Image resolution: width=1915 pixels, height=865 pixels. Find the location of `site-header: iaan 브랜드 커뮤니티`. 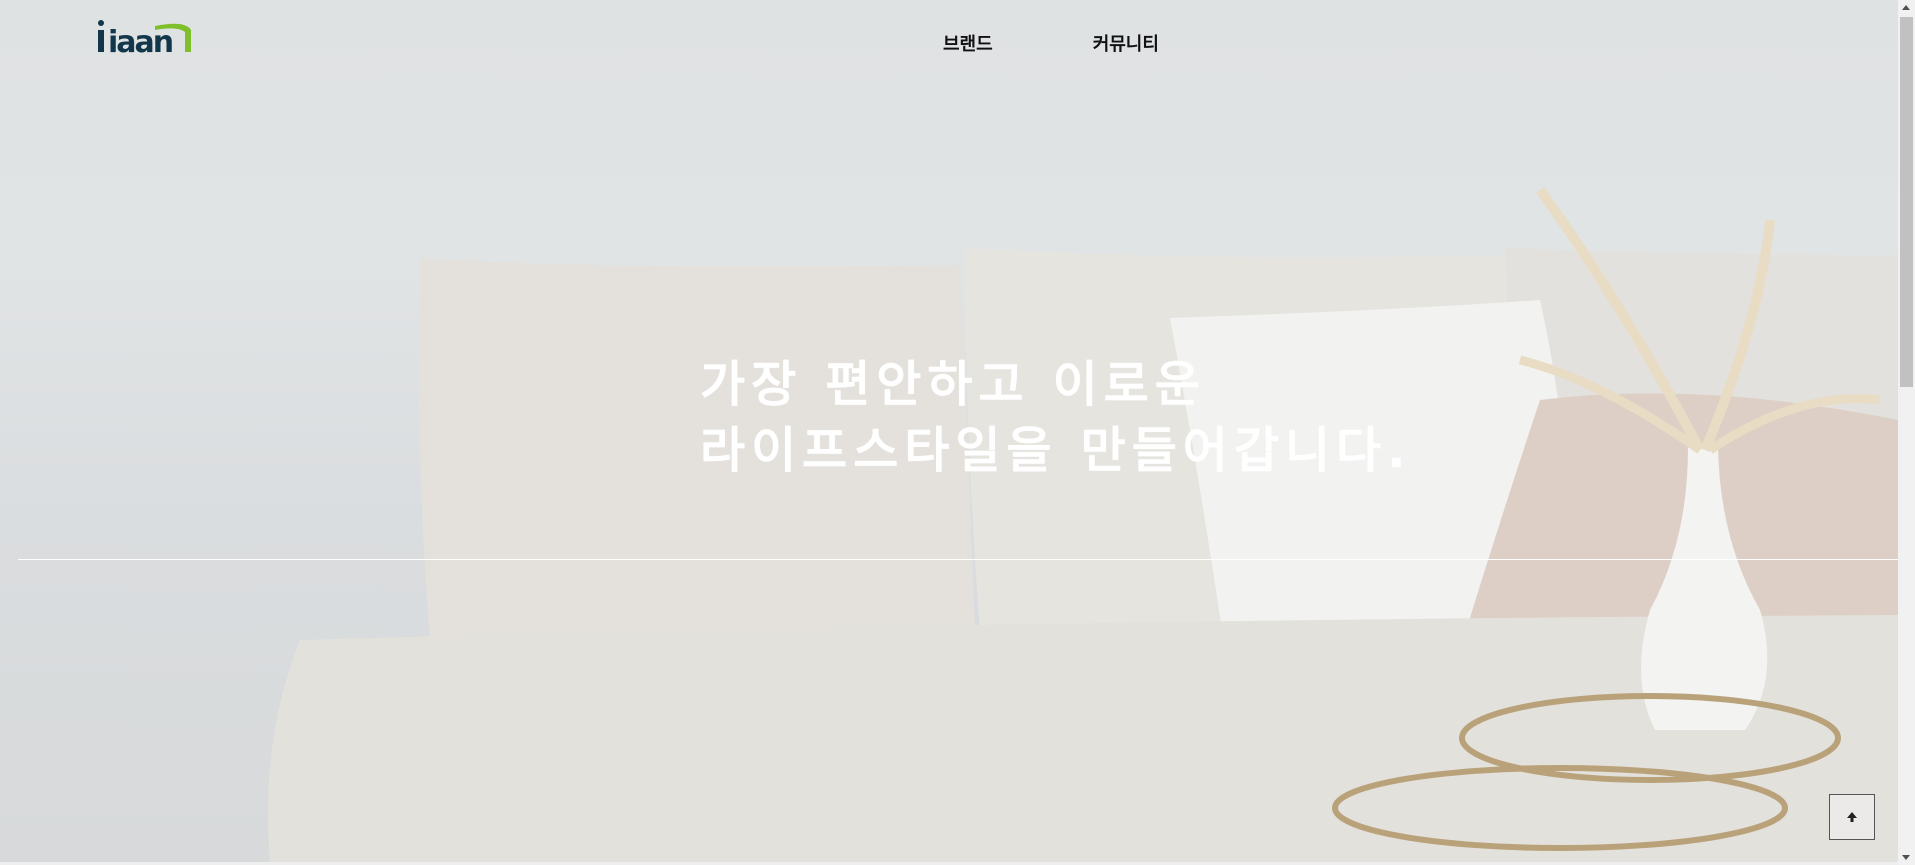

site-header: iaan 브랜드 커뮤니티 is located at coordinates (949, 40).